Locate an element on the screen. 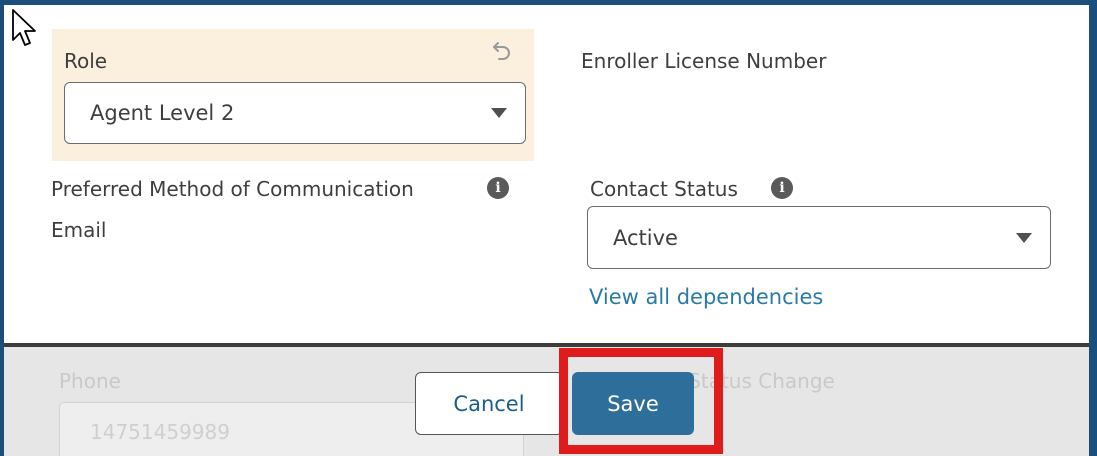 This screenshot has height=456, width=1097. phone-value: 14751459989 is located at coordinates (160, 432).